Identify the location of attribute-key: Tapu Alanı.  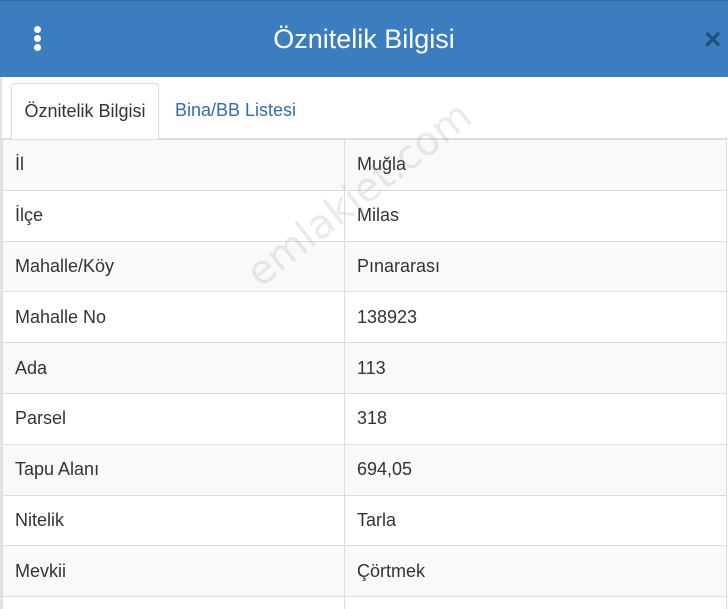
(173, 469).